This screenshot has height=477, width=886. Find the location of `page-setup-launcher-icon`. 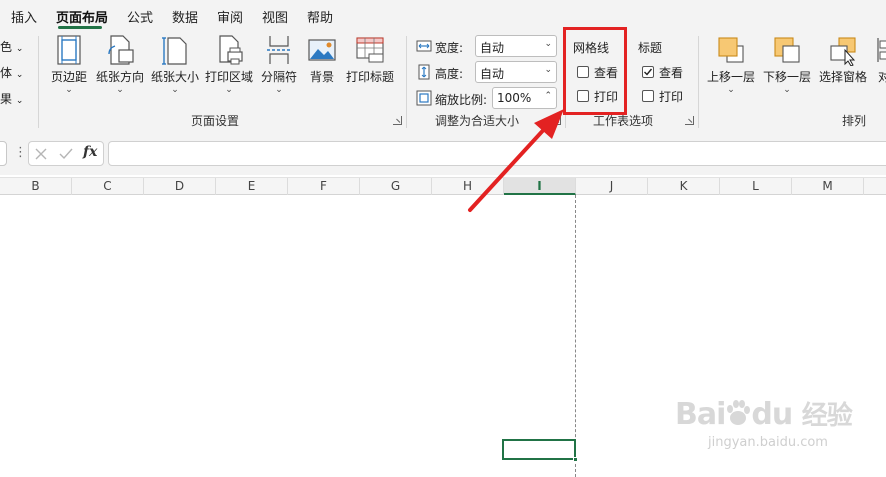

page-setup-launcher-icon is located at coordinates (397, 120).